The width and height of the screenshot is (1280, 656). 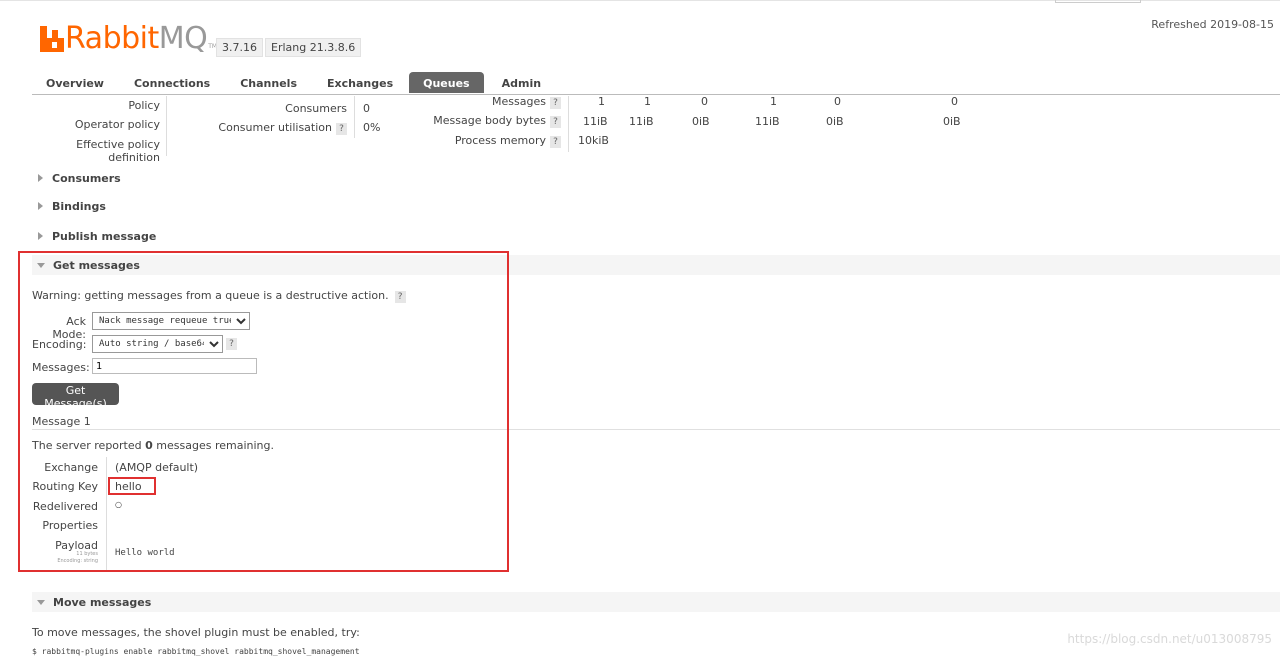 I want to click on consumer-utilisation-label: Consumer utilisation?, so click(x=273, y=128).